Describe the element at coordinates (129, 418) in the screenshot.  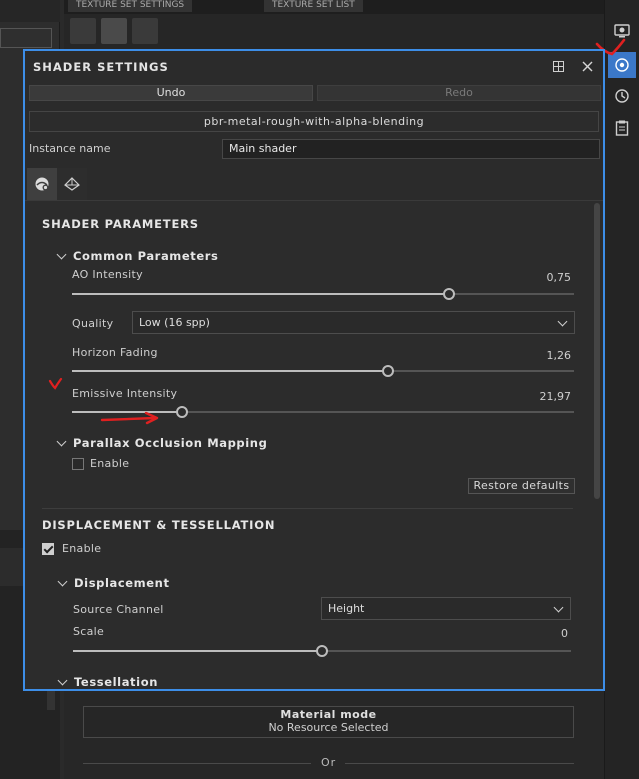
I see `red-annotation-arrow` at that location.